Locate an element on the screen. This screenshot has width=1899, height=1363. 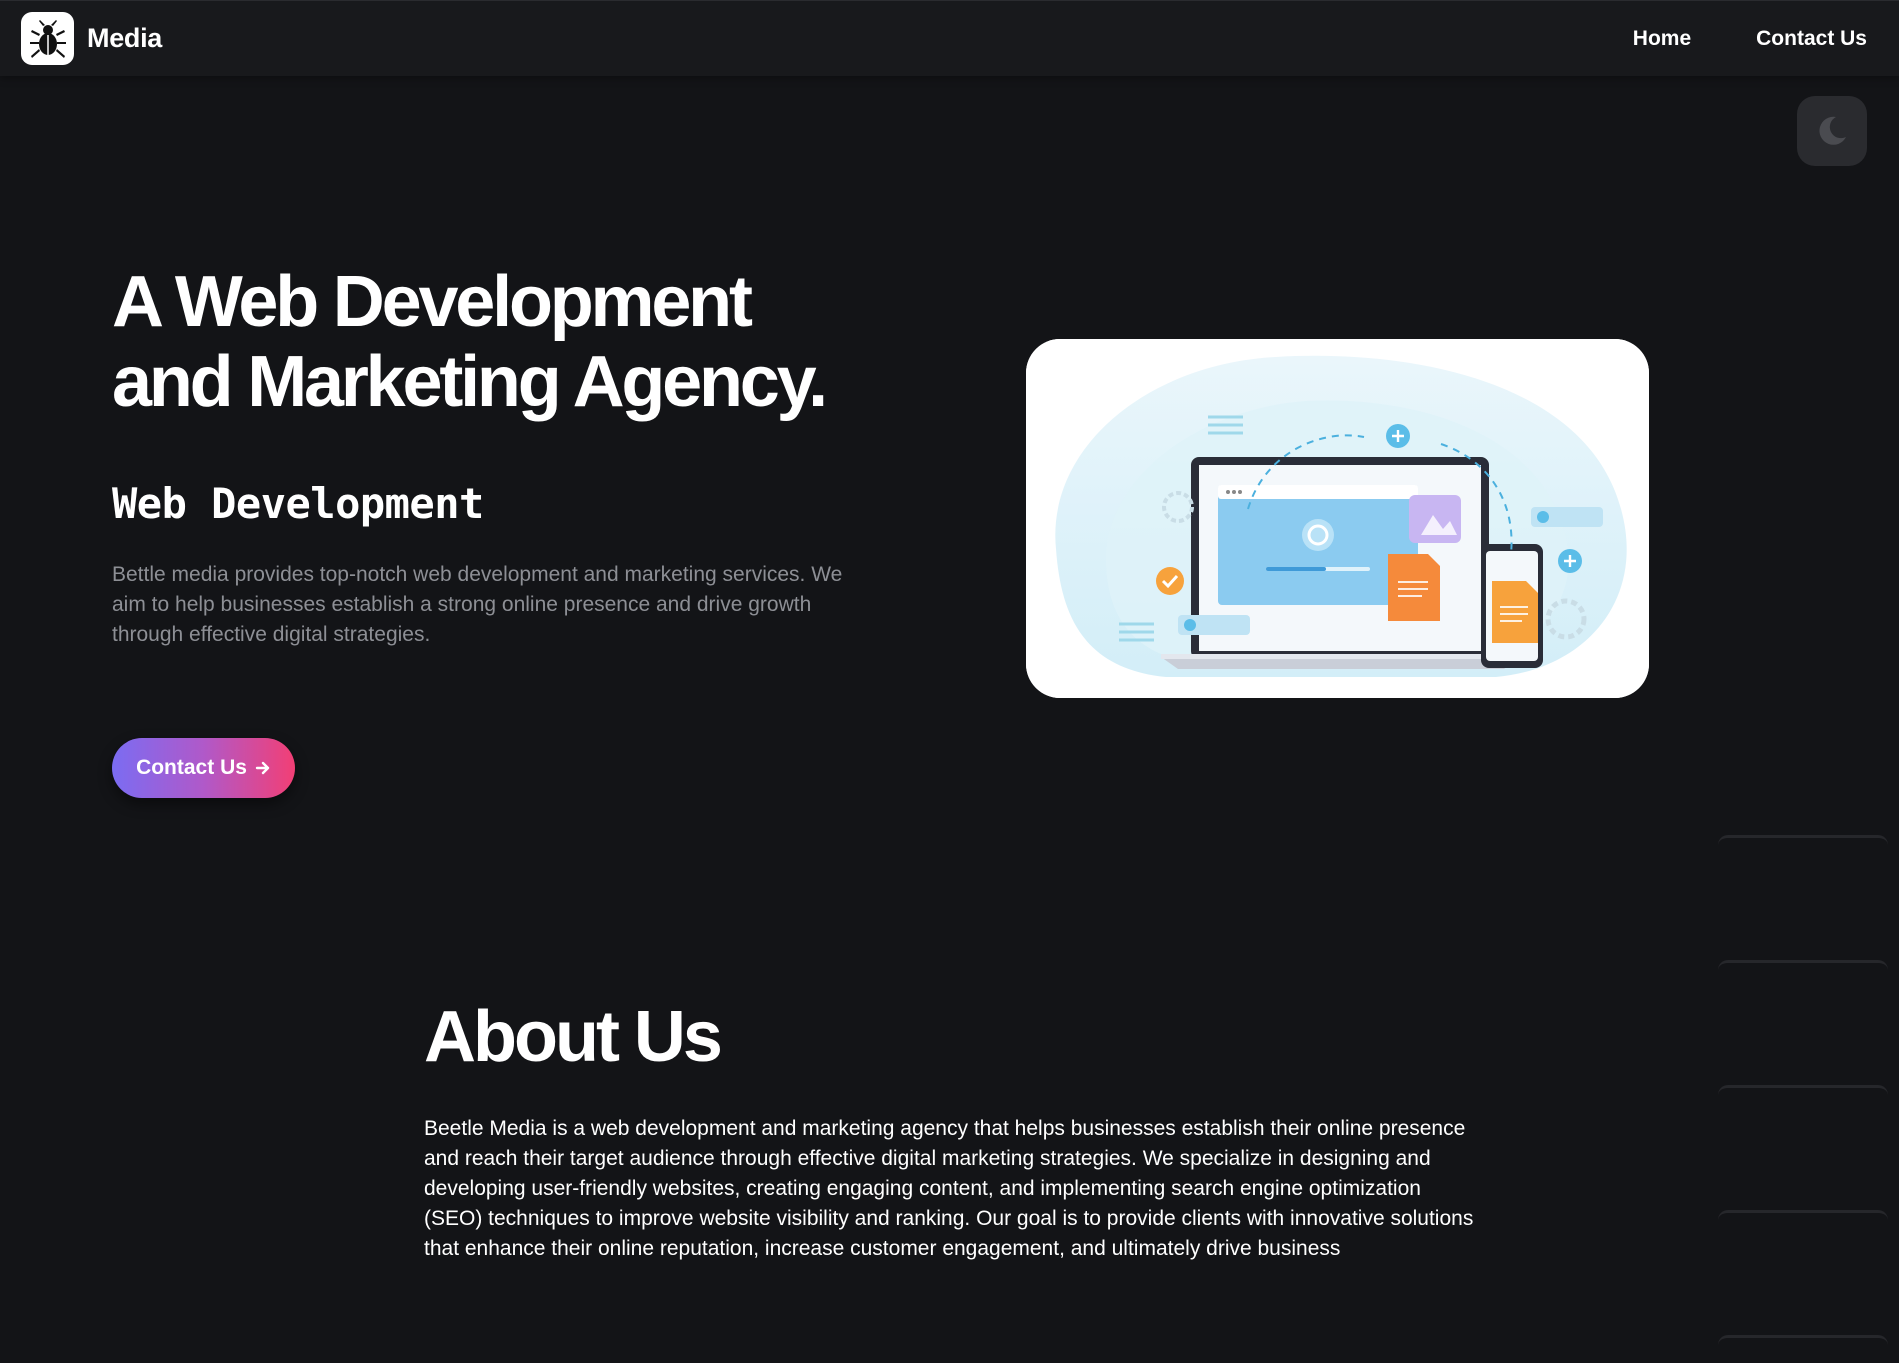
contact-us-button-label: Contact Us is located at coordinates (191, 767).